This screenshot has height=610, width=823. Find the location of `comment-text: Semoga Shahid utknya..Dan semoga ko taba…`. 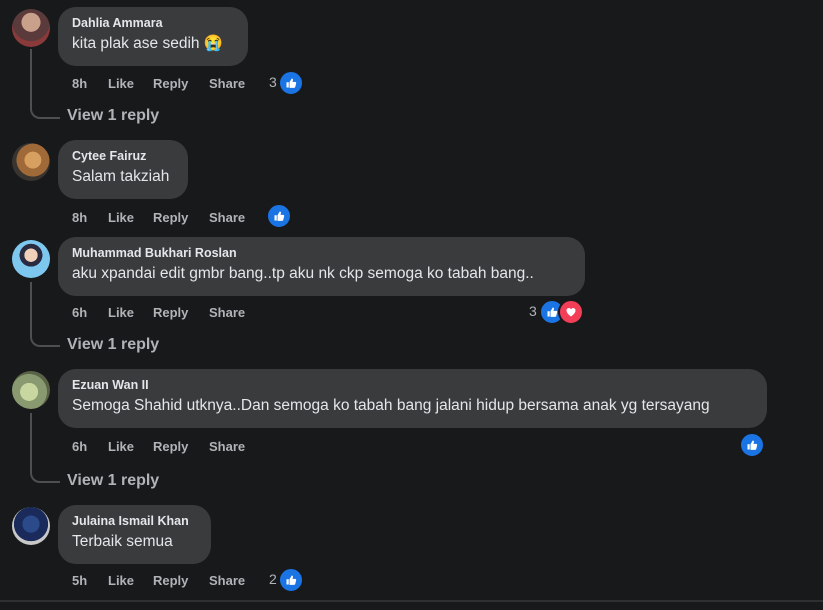

comment-text: Semoga Shahid utknya..Dan semoga ko taba… is located at coordinates (391, 405).